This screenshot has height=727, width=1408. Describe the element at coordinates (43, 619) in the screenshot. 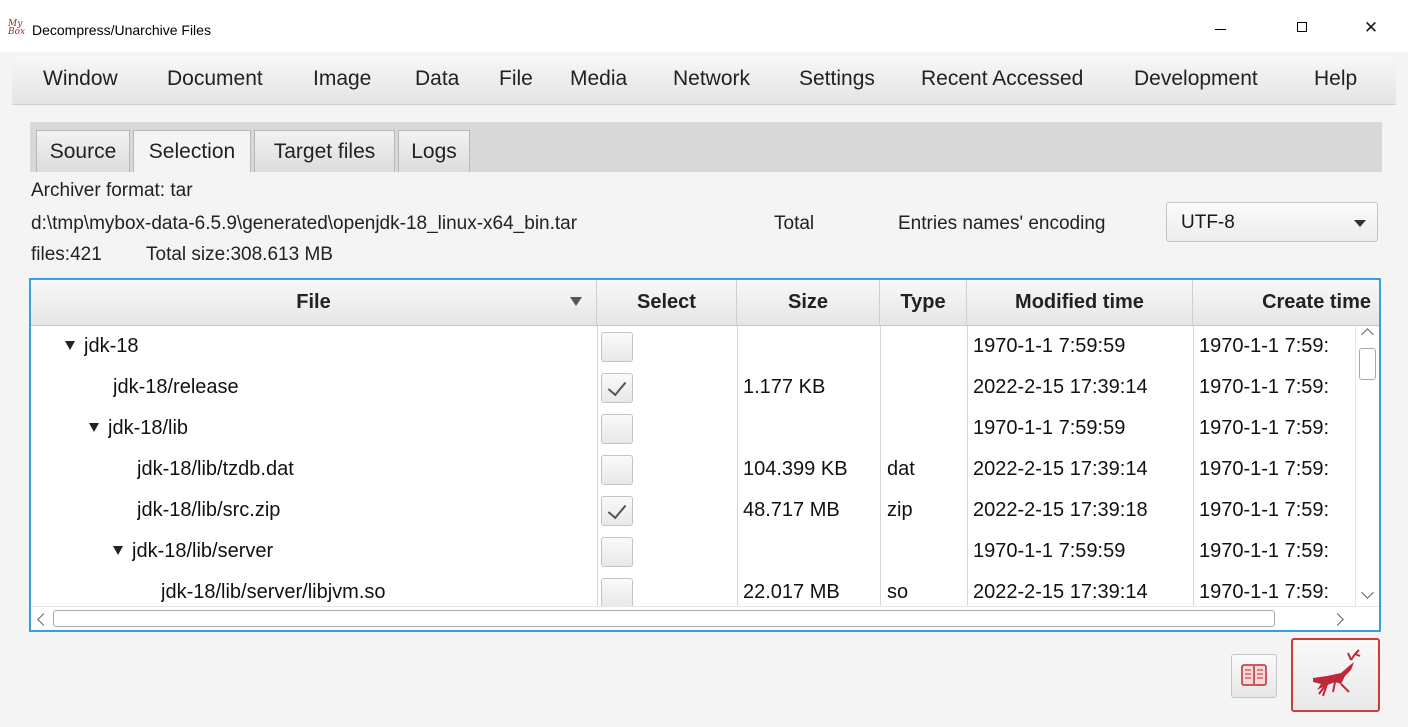

I see `scroll-left-icon` at that location.